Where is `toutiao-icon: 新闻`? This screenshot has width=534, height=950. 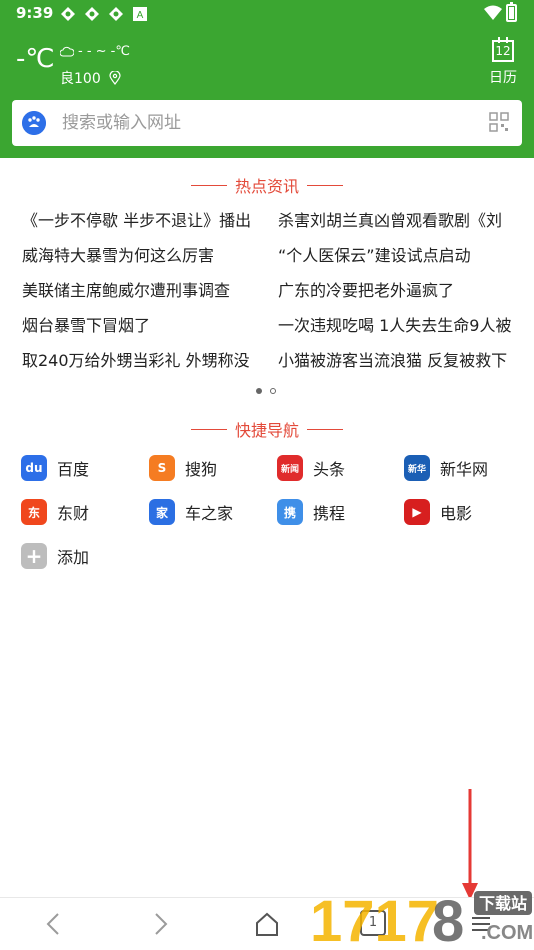 toutiao-icon: 新闻 is located at coordinates (290, 468).